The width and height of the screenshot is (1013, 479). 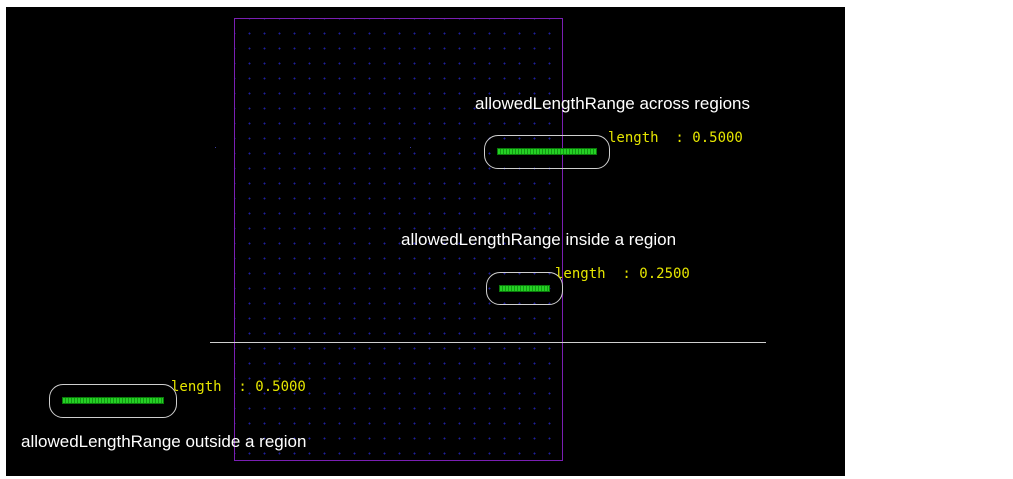 What do you see at coordinates (488, 342) in the screenshot?
I see `divider-line` at bounding box center [488, 342].